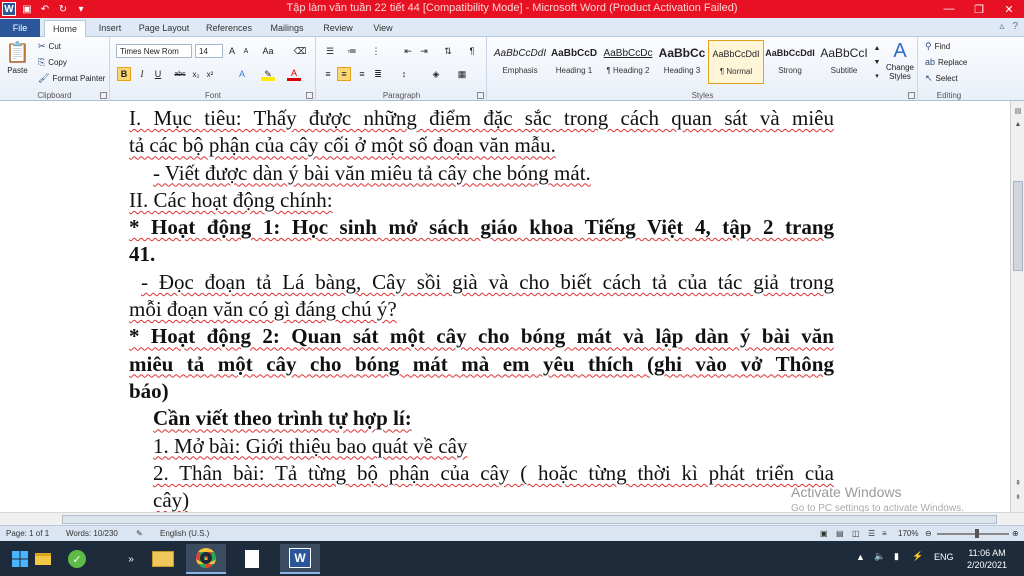  What do you see at coordinates (917, 556) in the screenshot?
I see `power-icon: ⚡` at bounding box center [917, 556].